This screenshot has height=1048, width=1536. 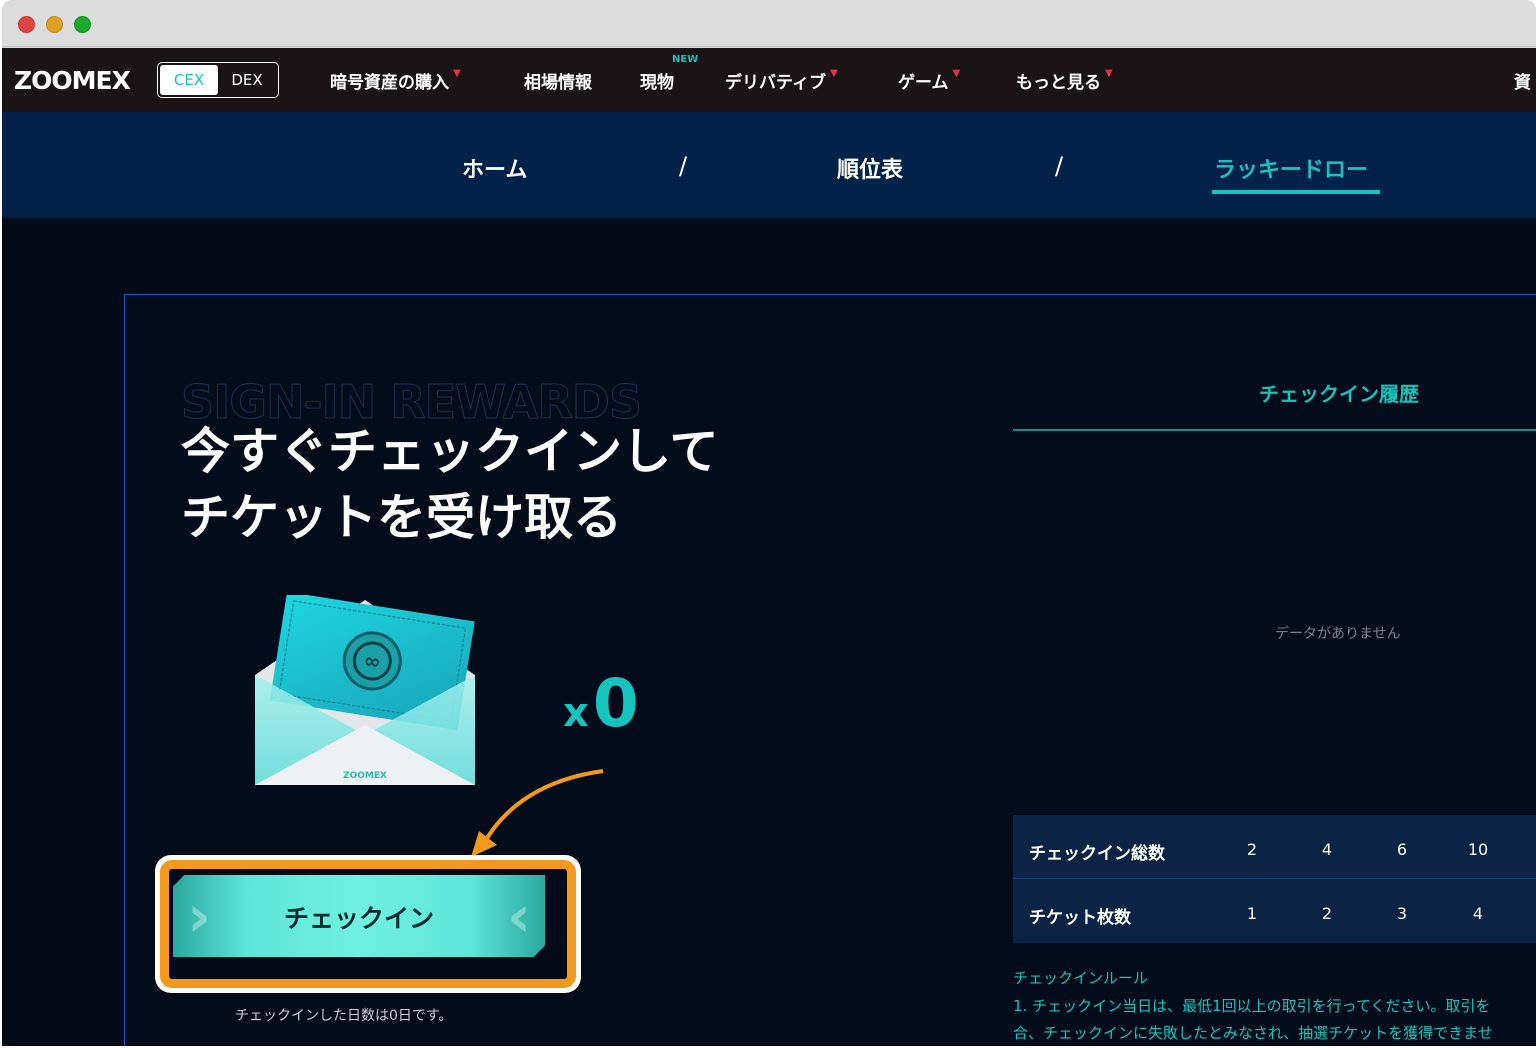 I want to click on maximize-window-button, so click(x=82, y=24).